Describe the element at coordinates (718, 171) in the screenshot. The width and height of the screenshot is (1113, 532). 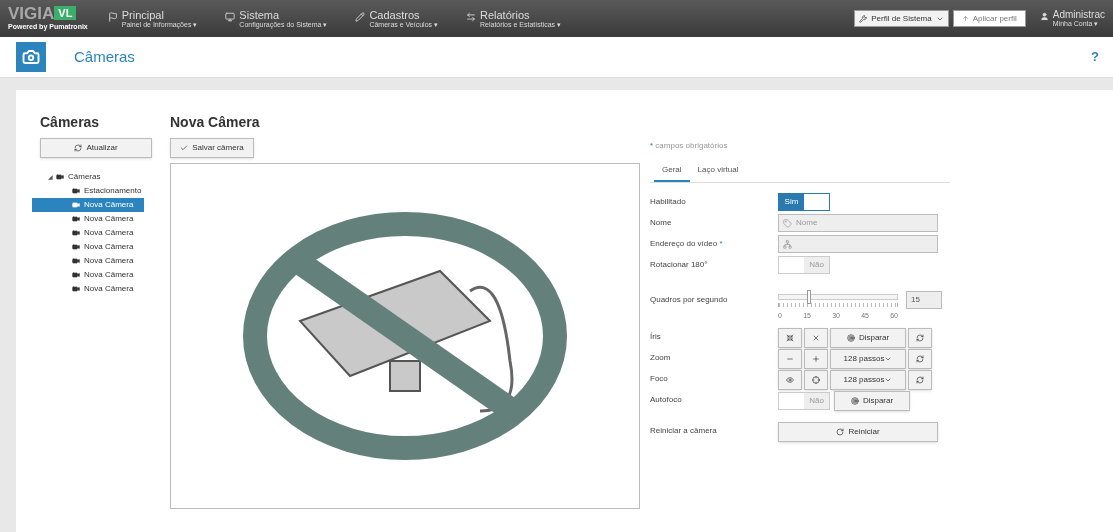
I see `tab: Laço virtual` at that location.